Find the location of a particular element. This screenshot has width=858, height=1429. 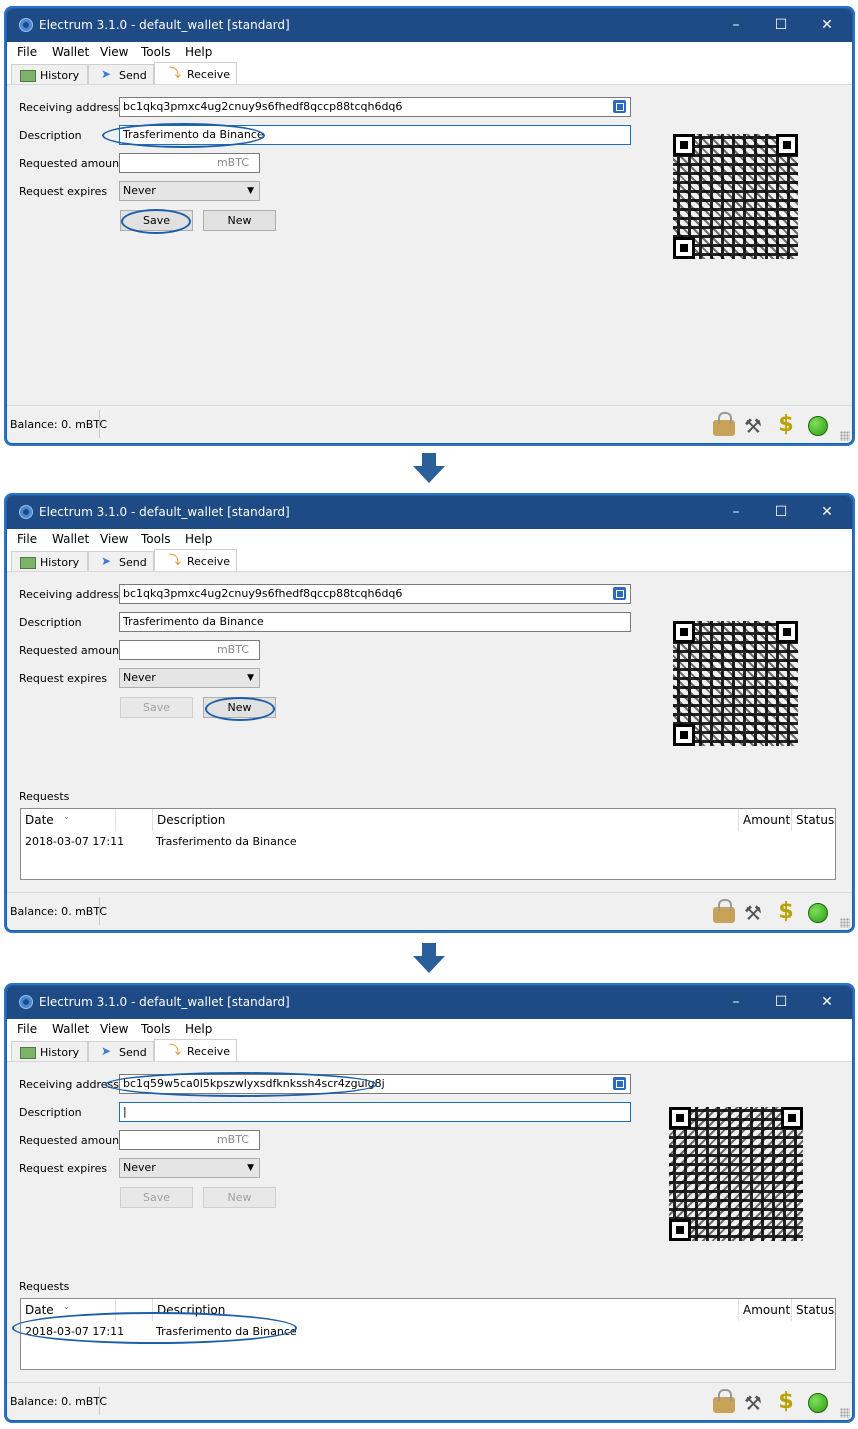

amount-unit: mBTC is located at coordinates (232, 649).